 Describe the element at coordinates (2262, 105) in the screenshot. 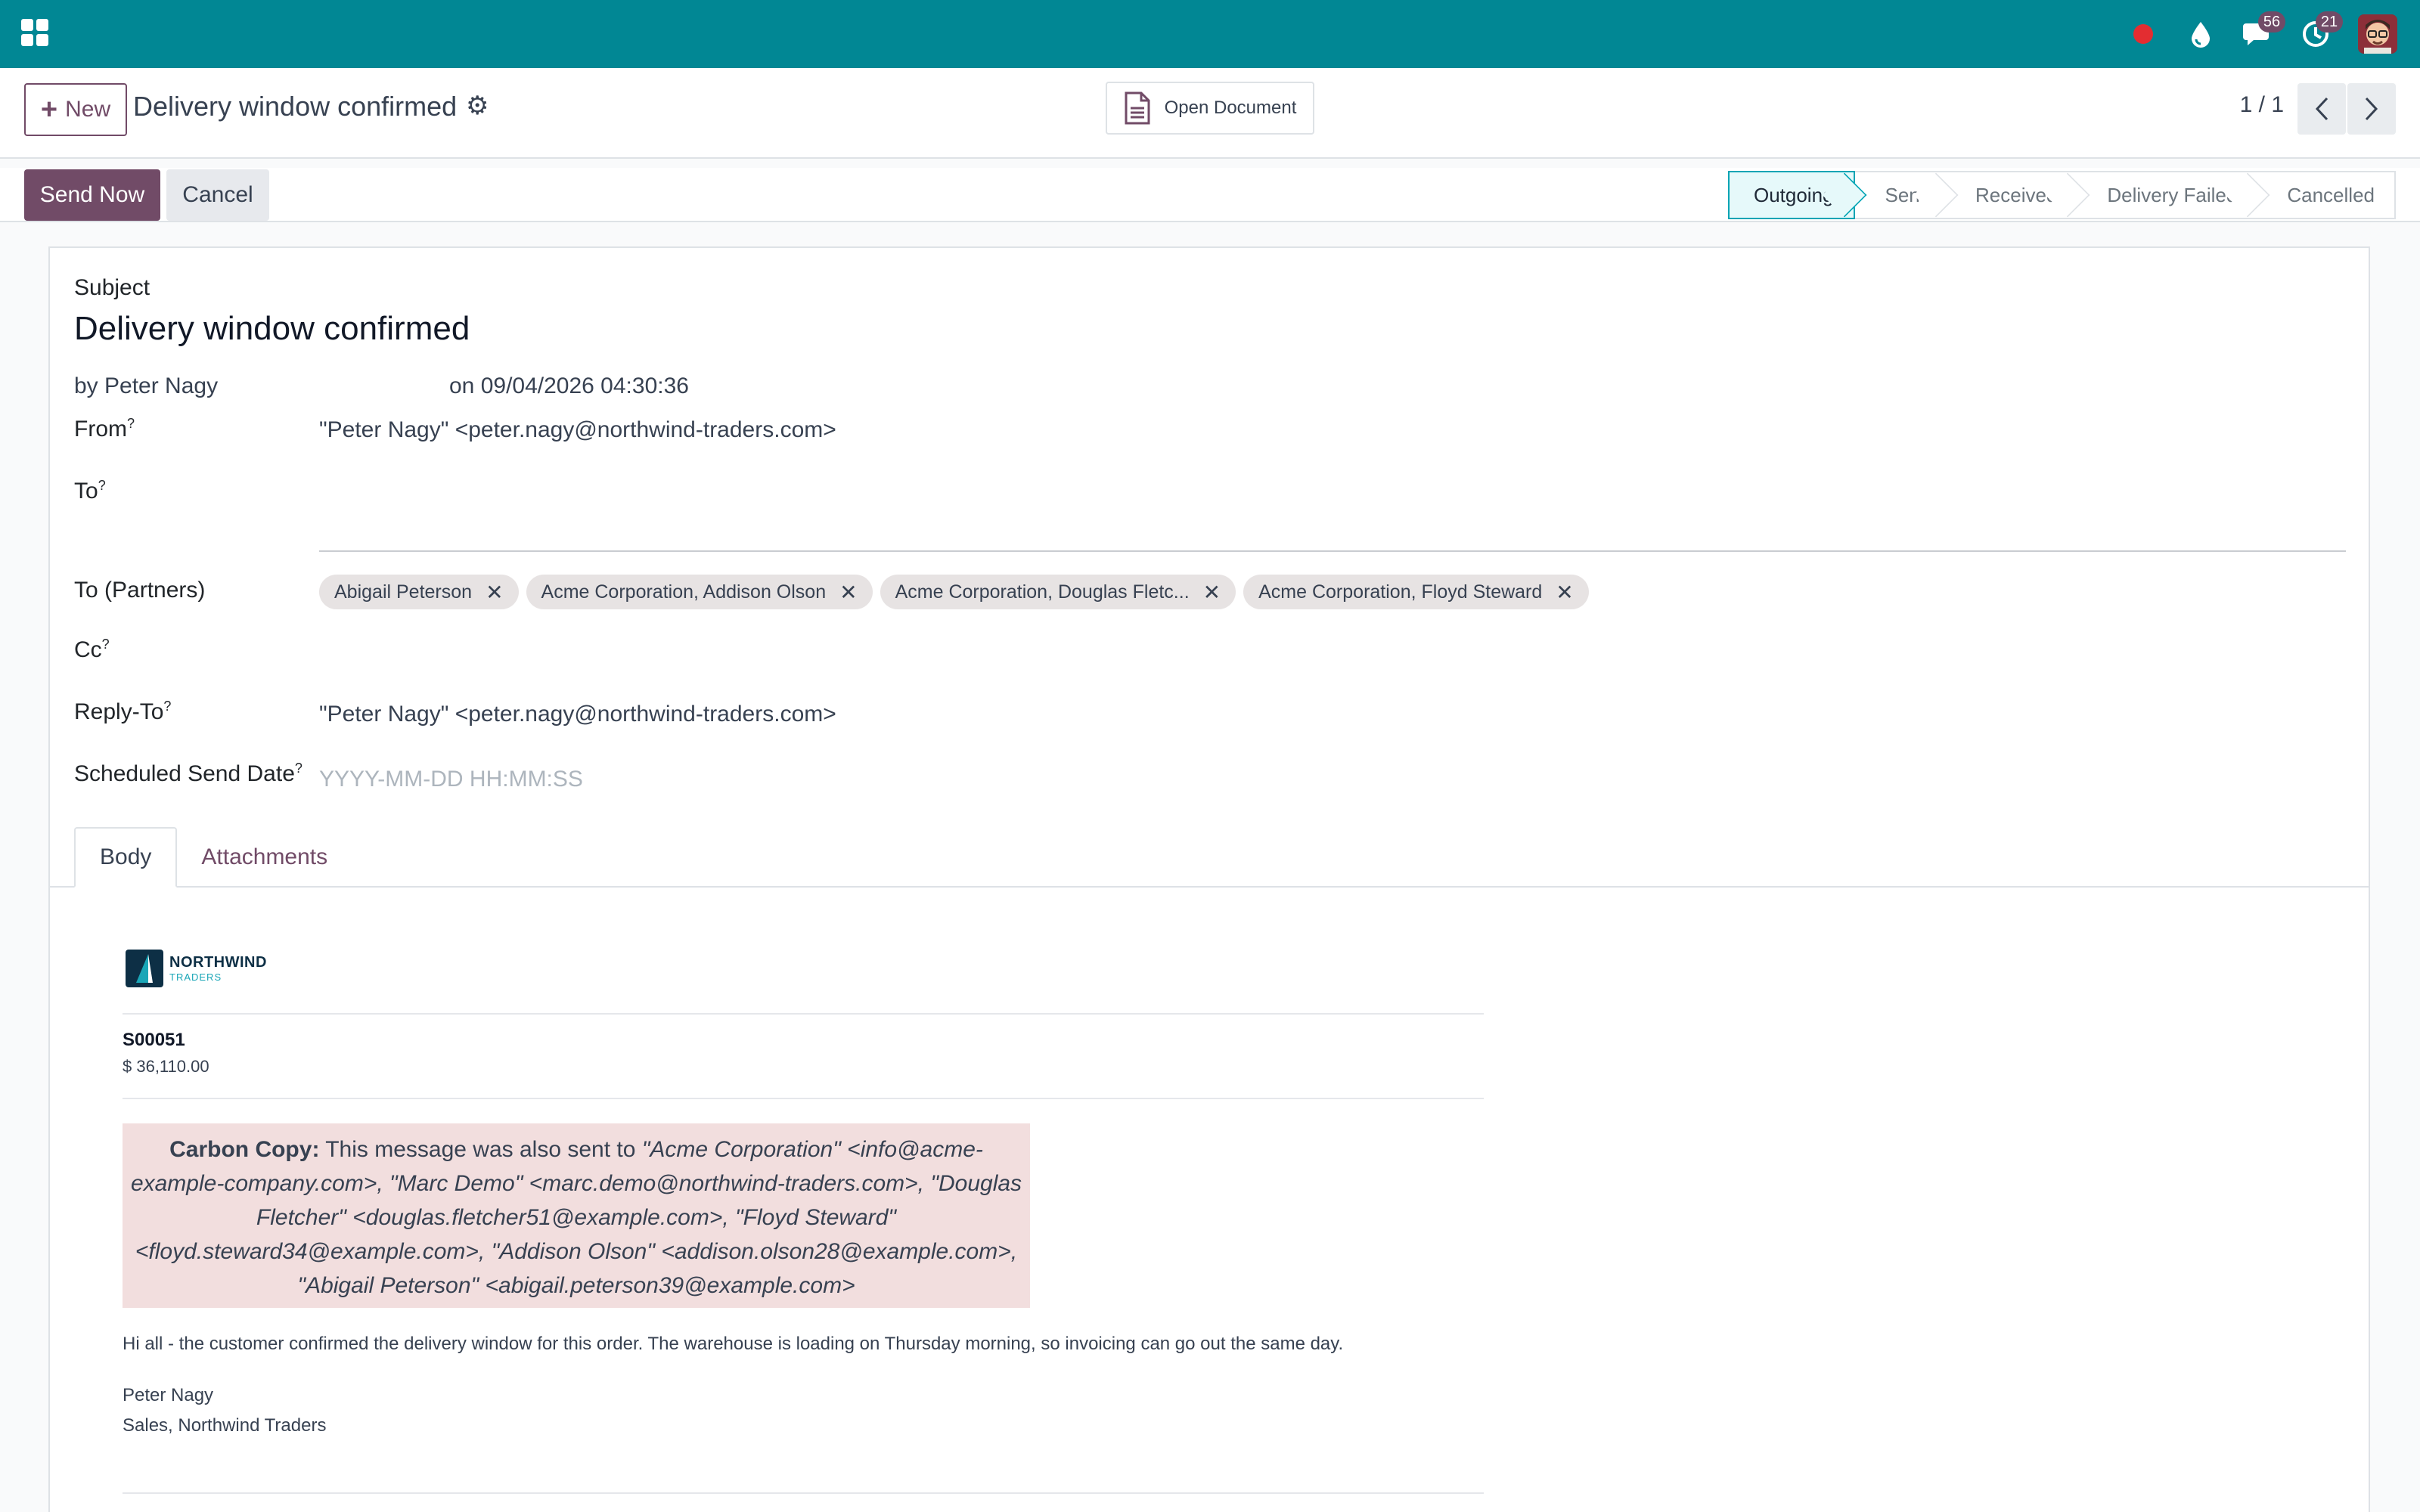

I see `pager-value: 1 / 1` at that location.